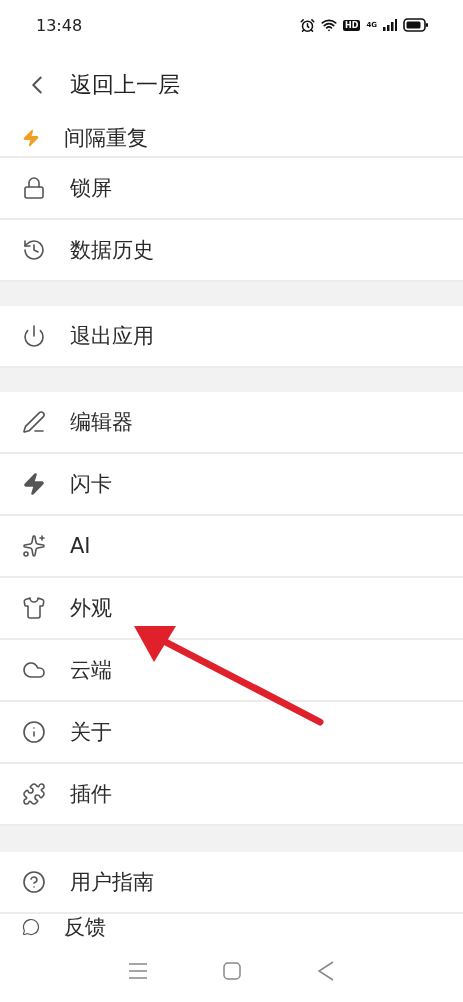 The image size is (463, 1002). What do you see at coordinates (34, 882) in the screenshot?
I see `question-icon` at bounding box center [34, 882].